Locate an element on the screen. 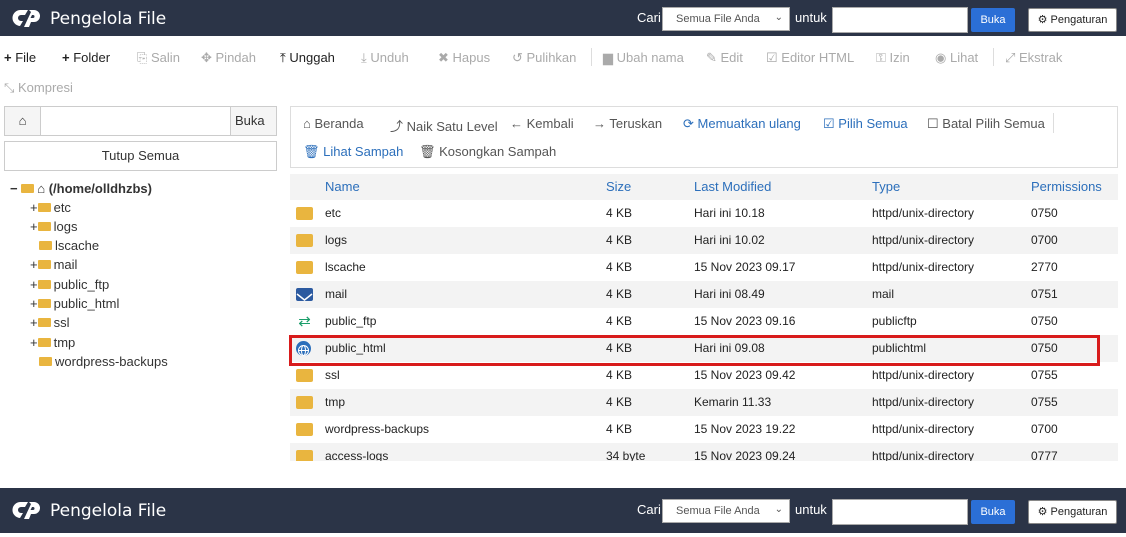 The image size is (1126, 537). home-button: ⌂ Beranda is located at coordinates (333, 123).